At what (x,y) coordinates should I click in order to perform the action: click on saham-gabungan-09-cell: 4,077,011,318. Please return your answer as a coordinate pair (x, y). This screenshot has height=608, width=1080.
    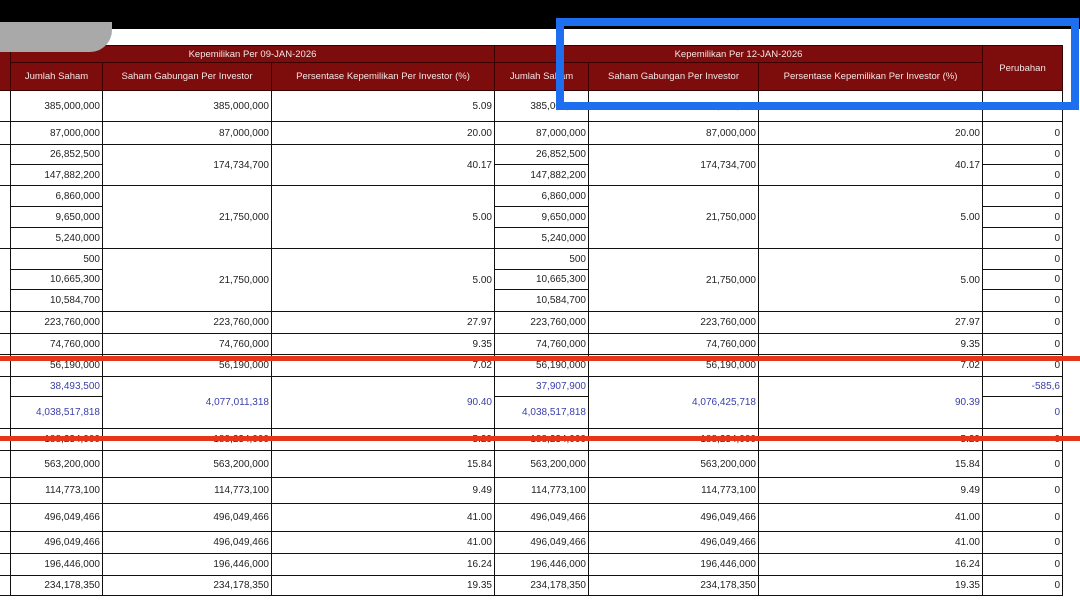
    Looking at the image, I should click on (187, 402).